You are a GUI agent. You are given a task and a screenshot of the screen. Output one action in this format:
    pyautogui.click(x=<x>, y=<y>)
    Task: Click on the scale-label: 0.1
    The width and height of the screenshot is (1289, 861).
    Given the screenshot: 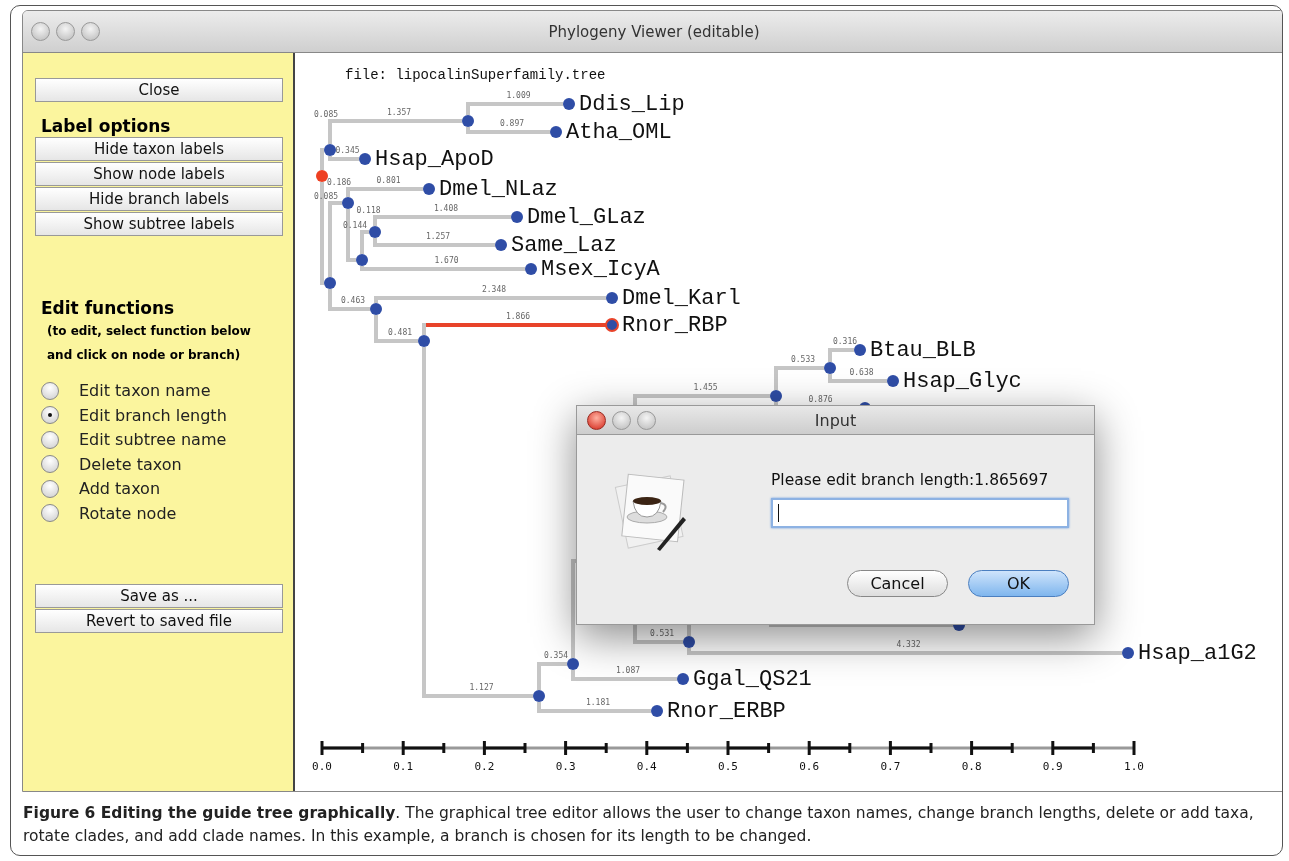 What is the action you would take?
    pyautogui.click(x=403, y=766)
    